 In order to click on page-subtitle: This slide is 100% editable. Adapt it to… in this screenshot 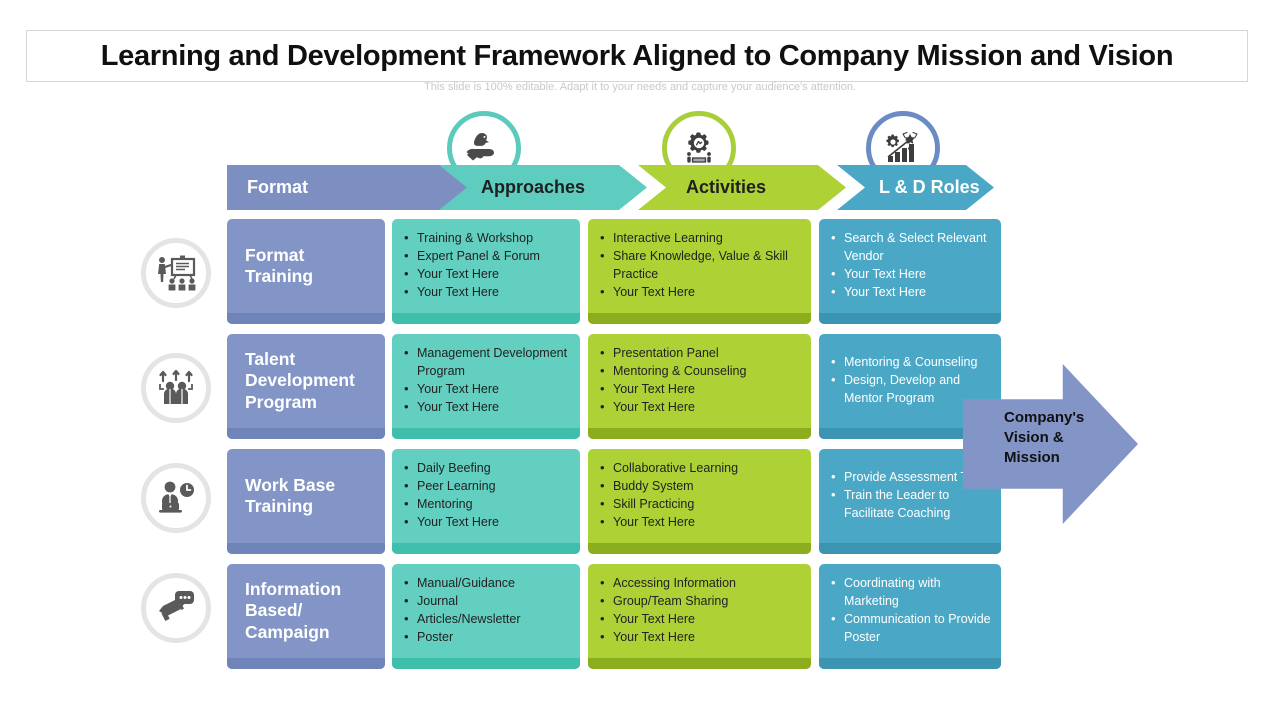, I will do `click(640, 87)`.